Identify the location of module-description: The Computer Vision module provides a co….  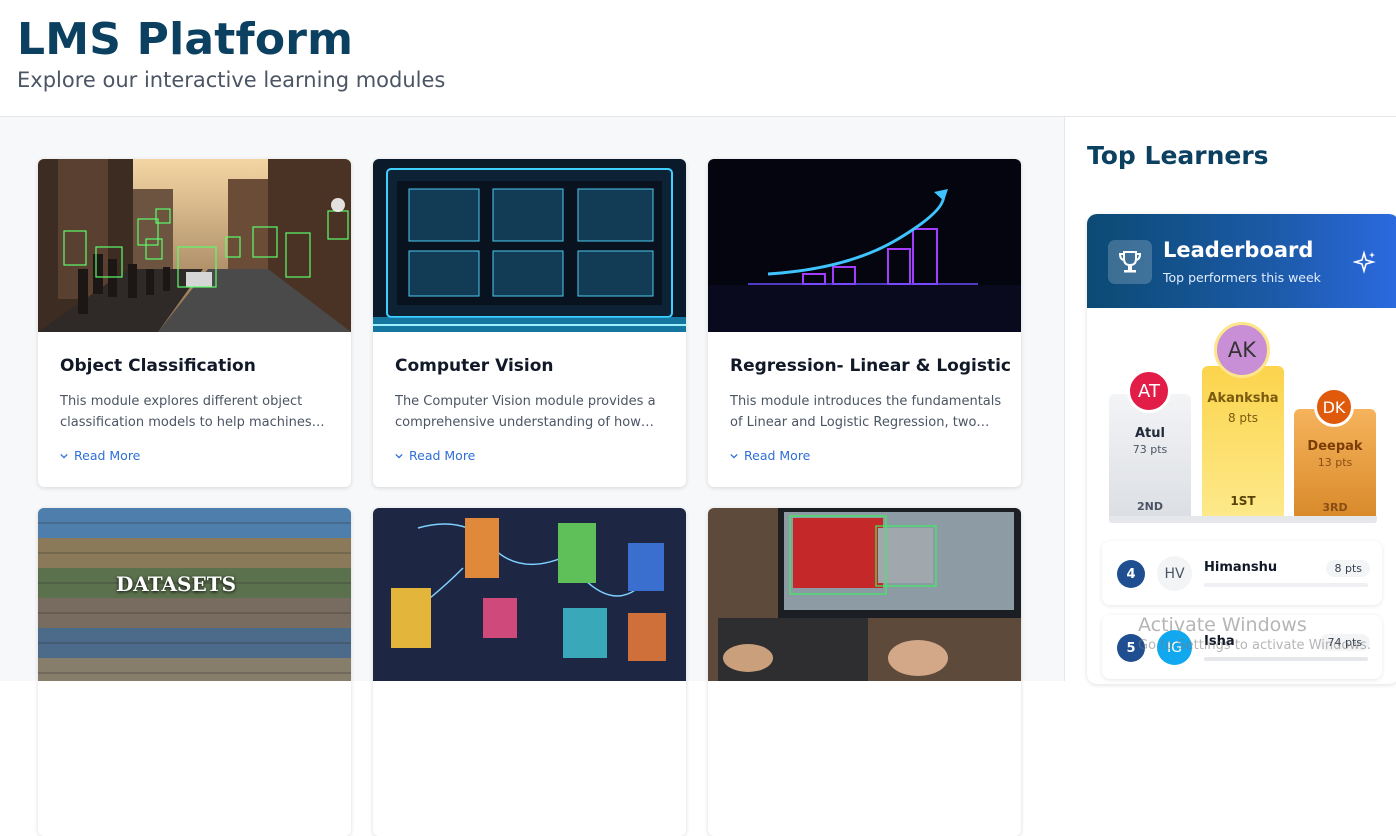
(525, 412).